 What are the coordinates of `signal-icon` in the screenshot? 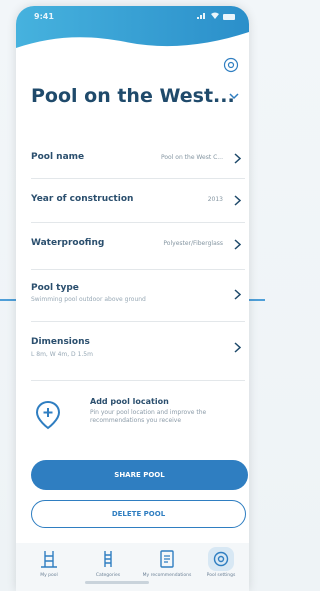 It's located at (202, 16).